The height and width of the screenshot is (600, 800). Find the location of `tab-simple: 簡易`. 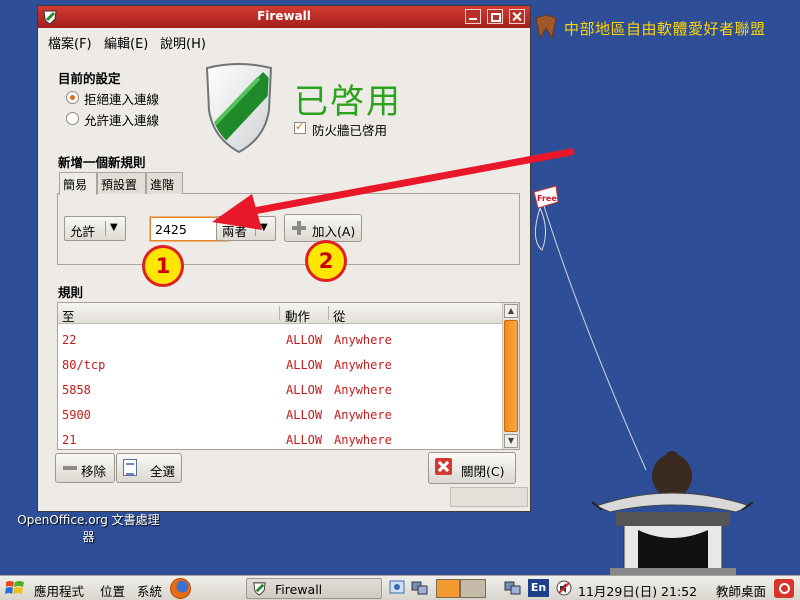

tab-simple: 簡易 is located at coordinates (78, 183).